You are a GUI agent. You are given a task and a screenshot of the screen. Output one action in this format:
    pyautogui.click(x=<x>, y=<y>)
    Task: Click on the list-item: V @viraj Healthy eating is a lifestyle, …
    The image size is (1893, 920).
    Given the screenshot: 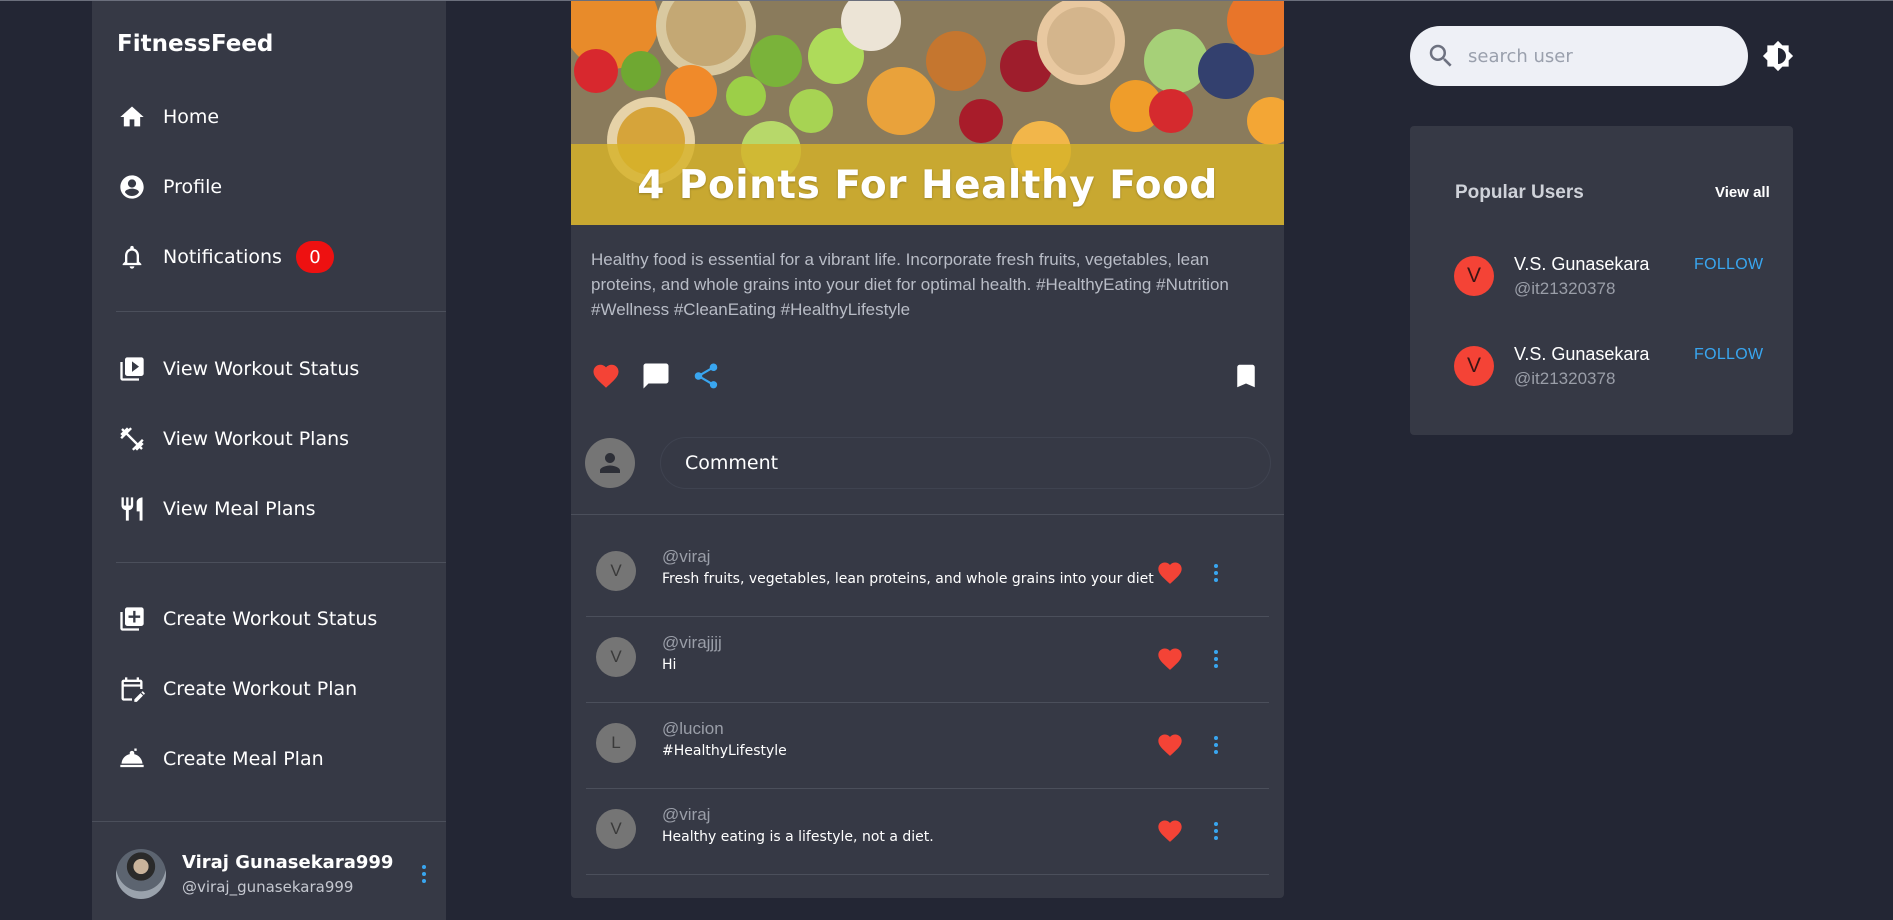 What is the action you would take?
    pyautogui.click(x=927, y=832)
    